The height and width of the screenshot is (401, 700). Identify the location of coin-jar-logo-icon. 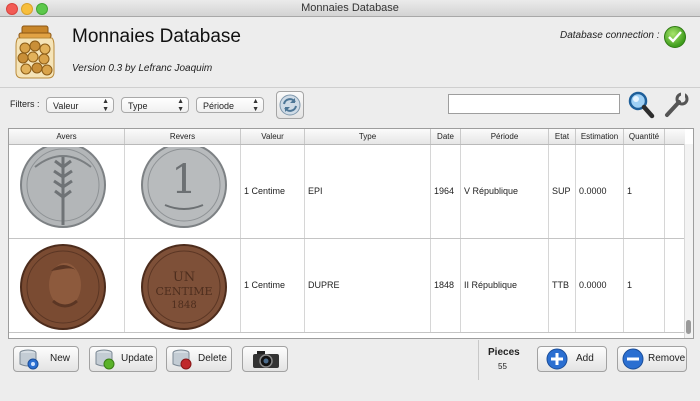
(35, 52).